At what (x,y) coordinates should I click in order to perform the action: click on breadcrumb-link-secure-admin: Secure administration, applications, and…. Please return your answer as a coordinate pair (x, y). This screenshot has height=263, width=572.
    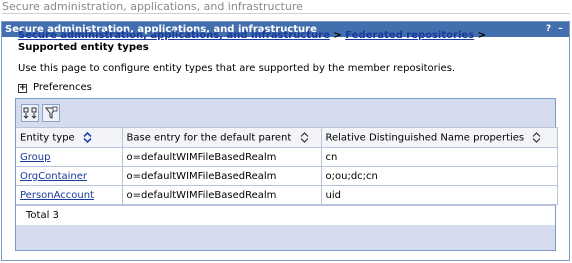
    Looking at the image, I should click on (174, 35).